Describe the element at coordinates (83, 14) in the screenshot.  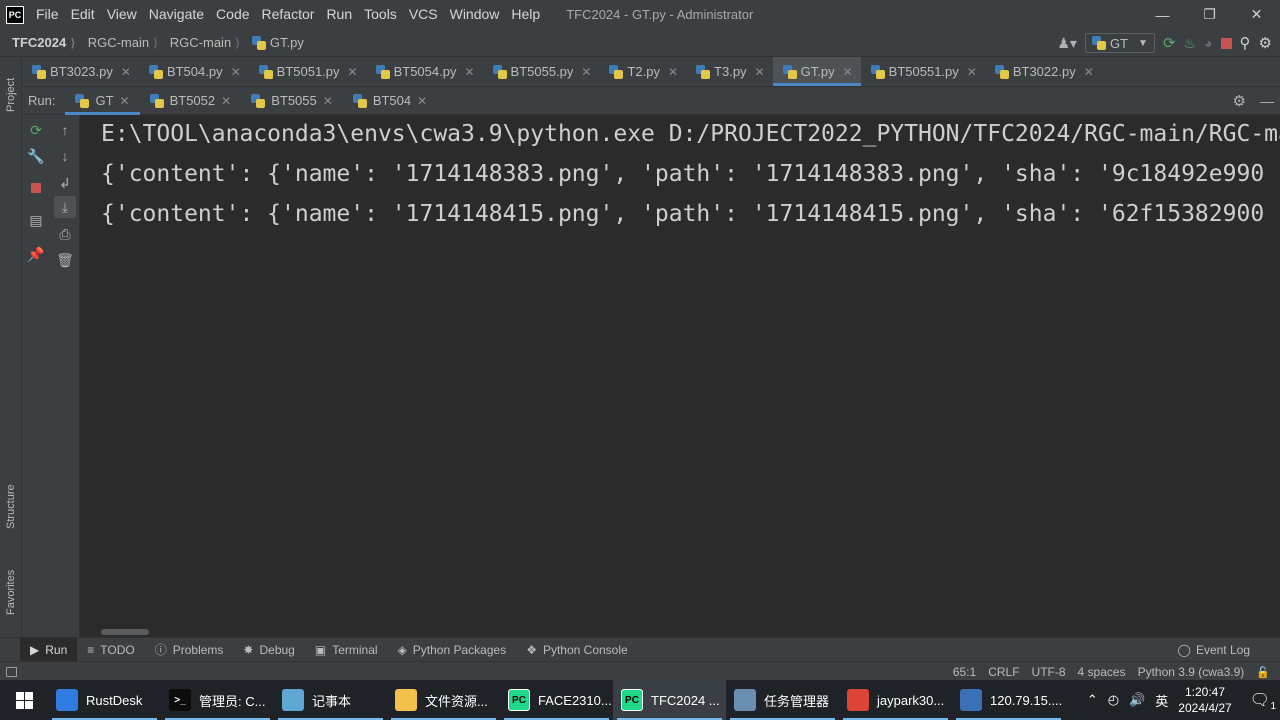
I see `menu-edit: Edit` at that location.